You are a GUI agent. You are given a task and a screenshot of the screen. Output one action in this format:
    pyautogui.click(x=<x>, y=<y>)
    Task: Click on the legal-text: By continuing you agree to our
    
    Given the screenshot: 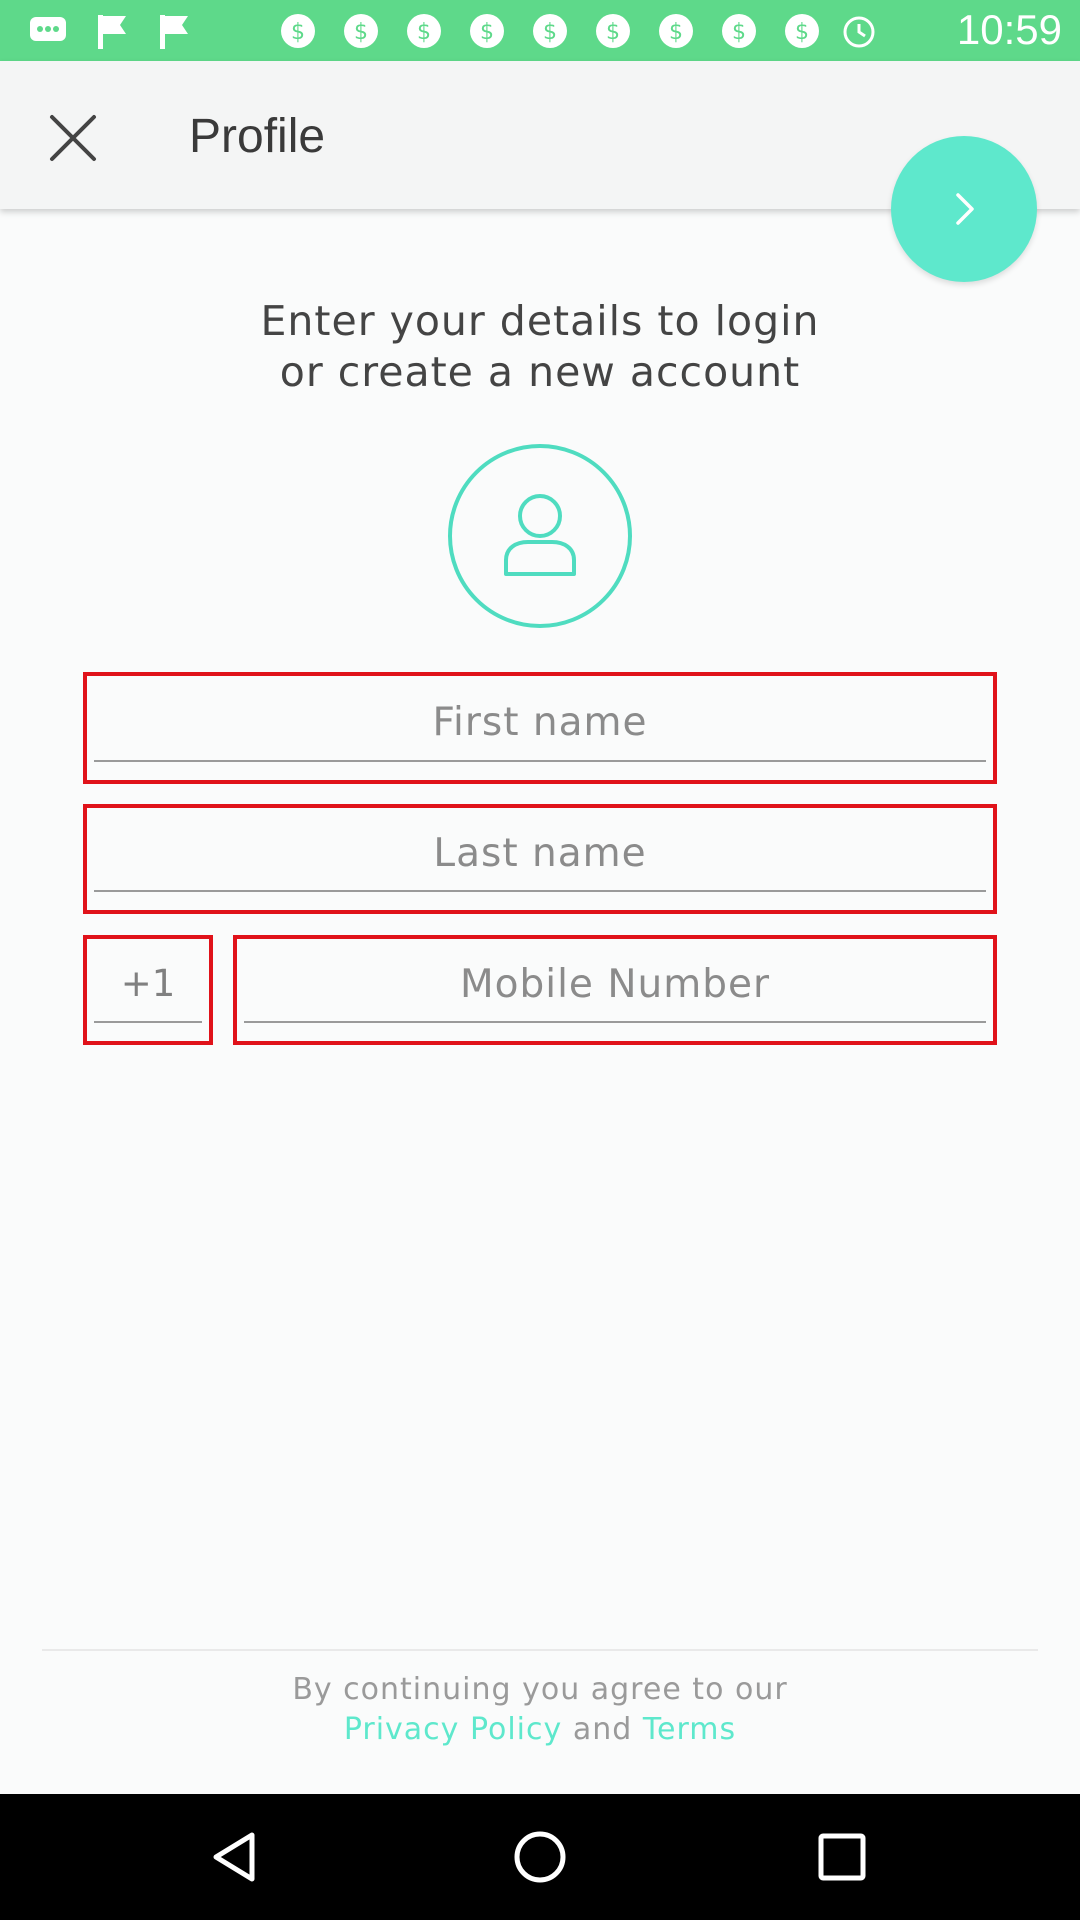 What is the action you would take?
    pyautogui.click(x=540, y=1689)
    